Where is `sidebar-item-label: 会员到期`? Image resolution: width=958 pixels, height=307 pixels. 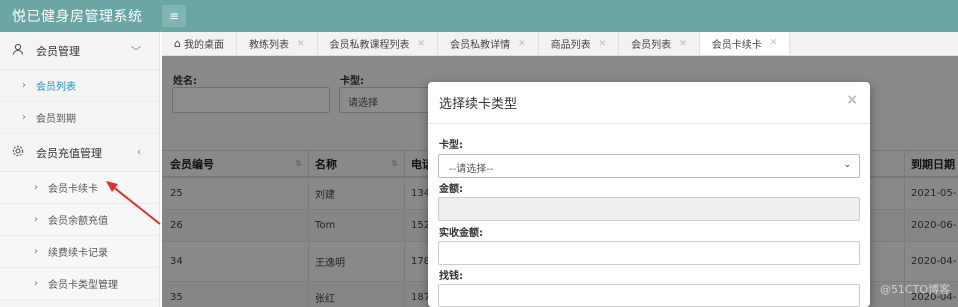 sidebar-item-label: 会员到期 is located at coordinates (56, 119).